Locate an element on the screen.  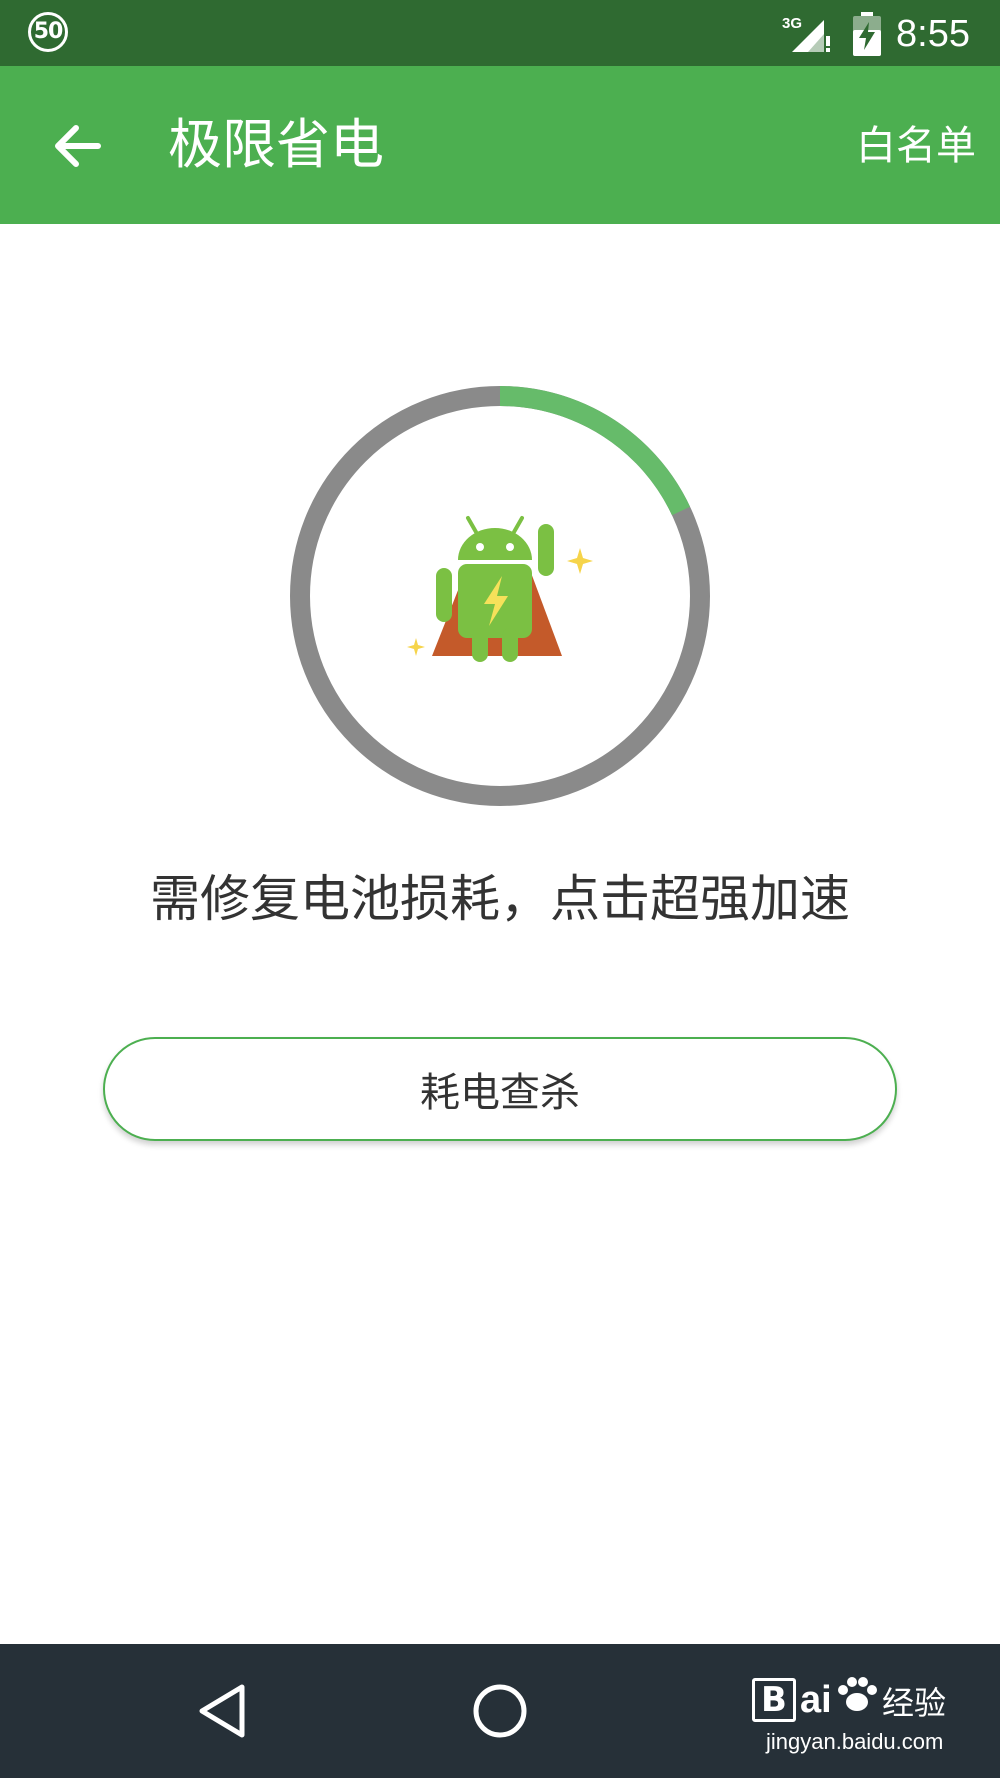
whitelist-button: 白名单 is located at coordinates (916, 146).